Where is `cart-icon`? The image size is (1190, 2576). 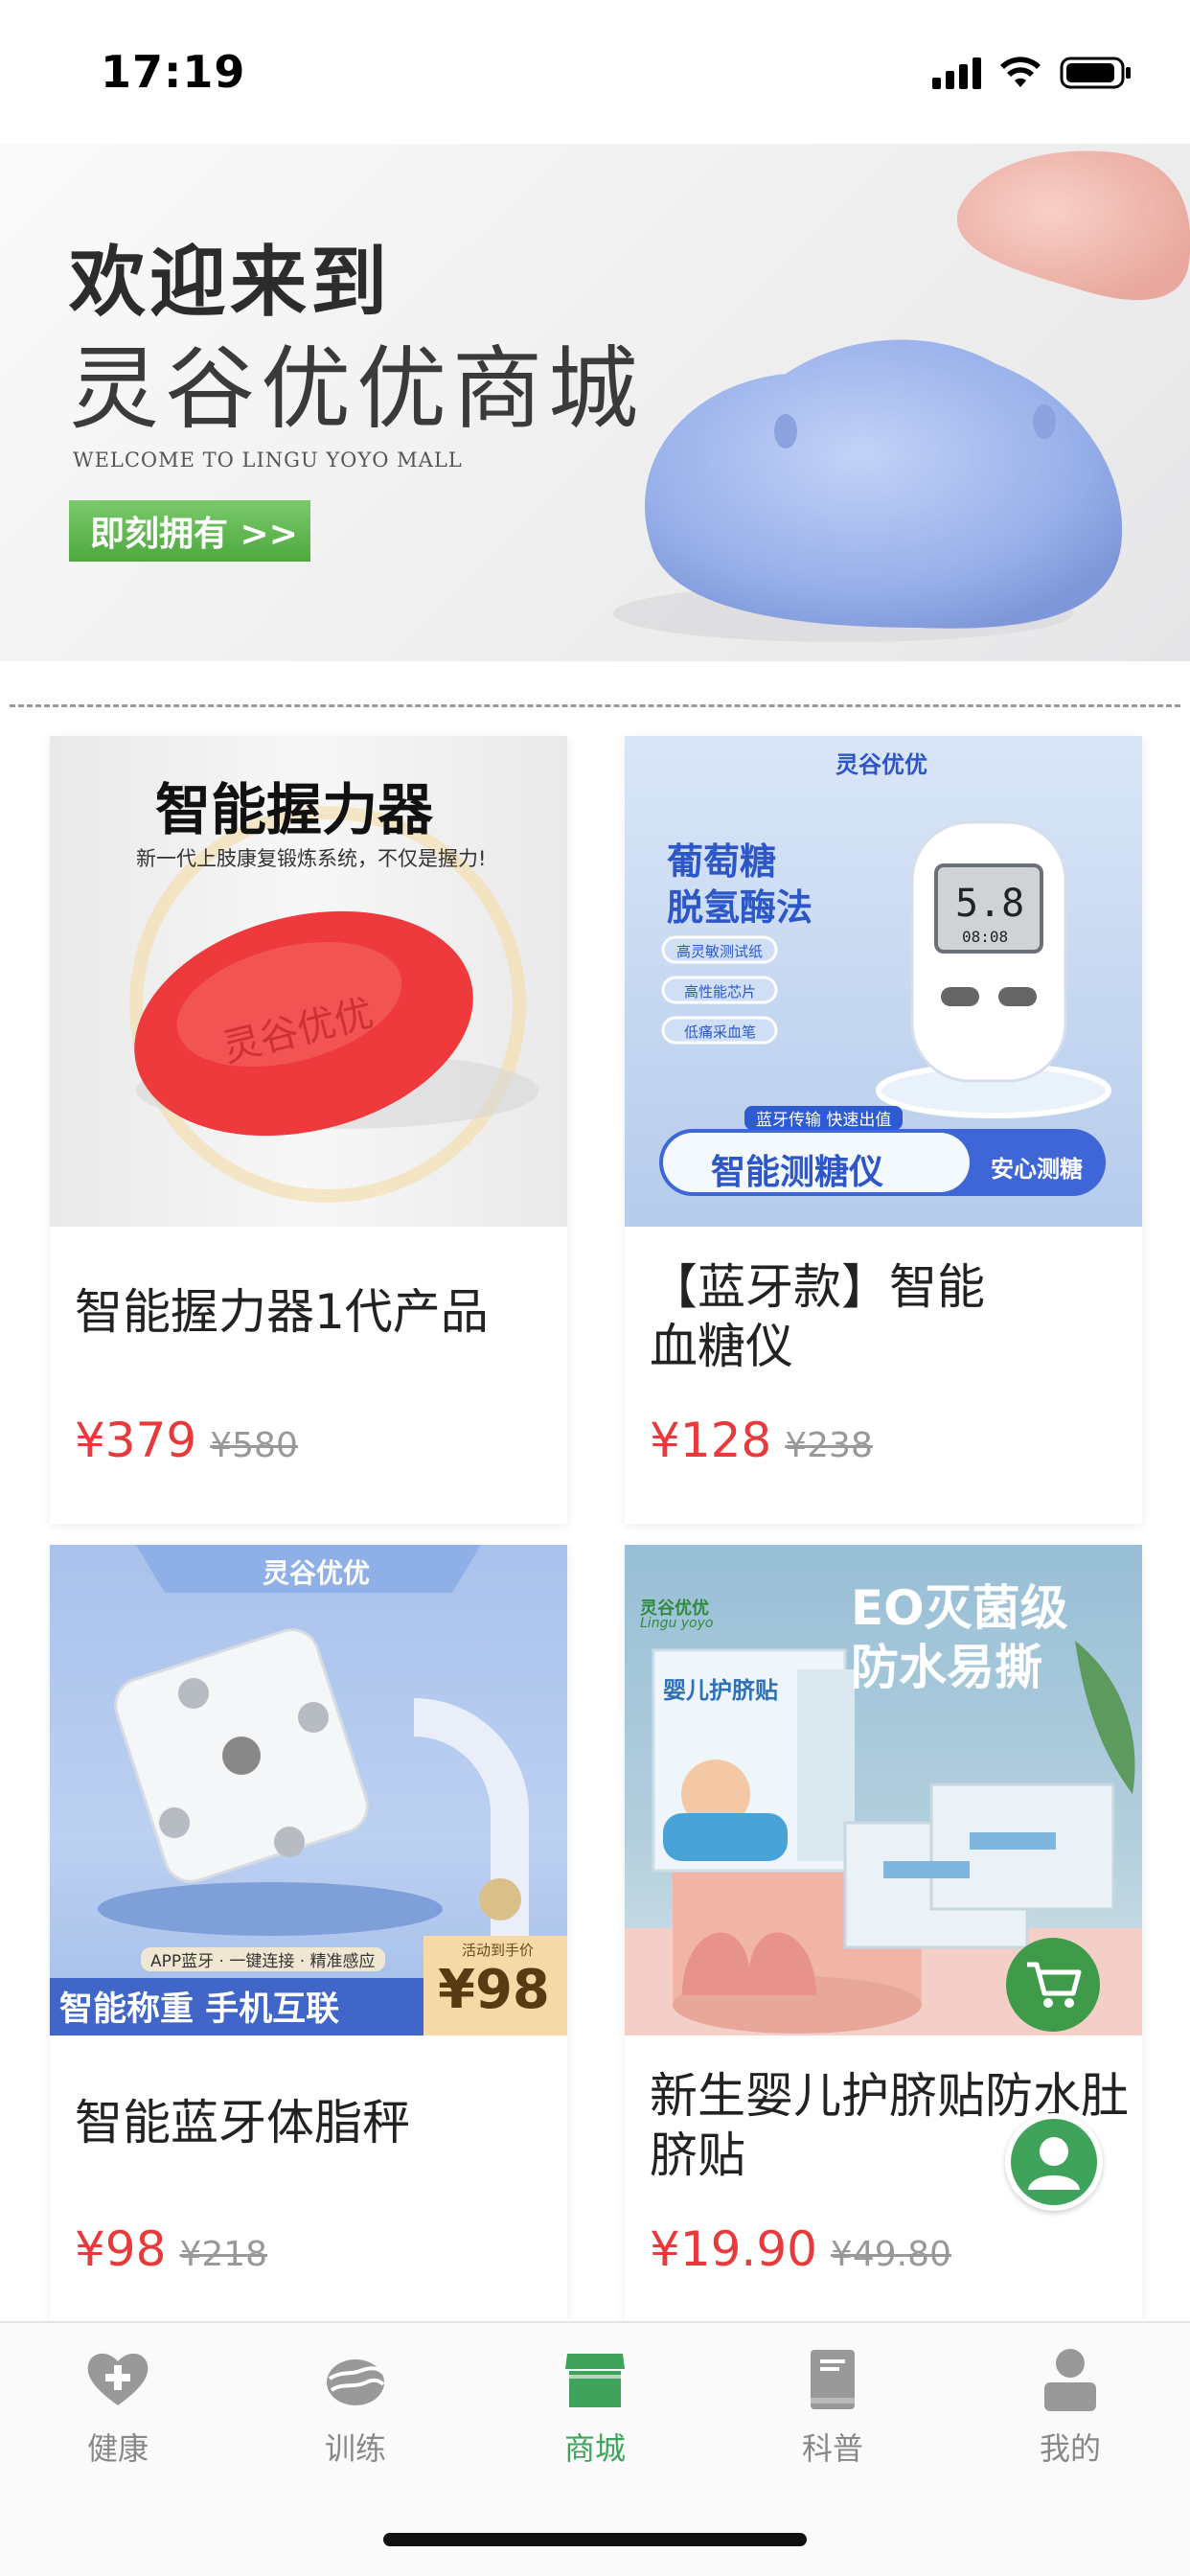
cart-icon is located at coordinates (1053, 1985).